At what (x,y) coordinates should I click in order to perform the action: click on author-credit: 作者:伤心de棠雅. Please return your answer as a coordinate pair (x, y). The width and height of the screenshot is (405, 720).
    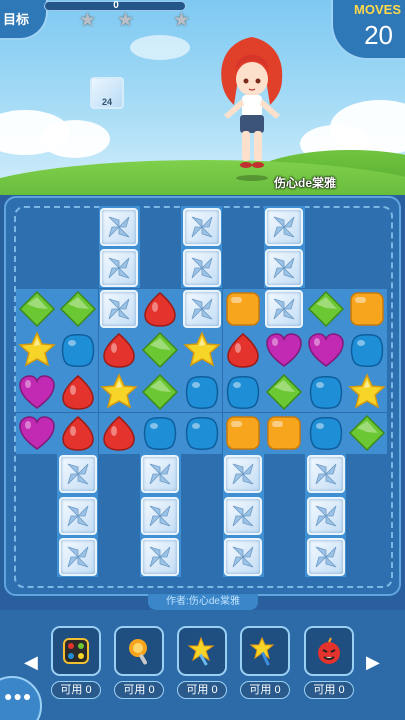
    Looking at the image, I should click on (203, 602).